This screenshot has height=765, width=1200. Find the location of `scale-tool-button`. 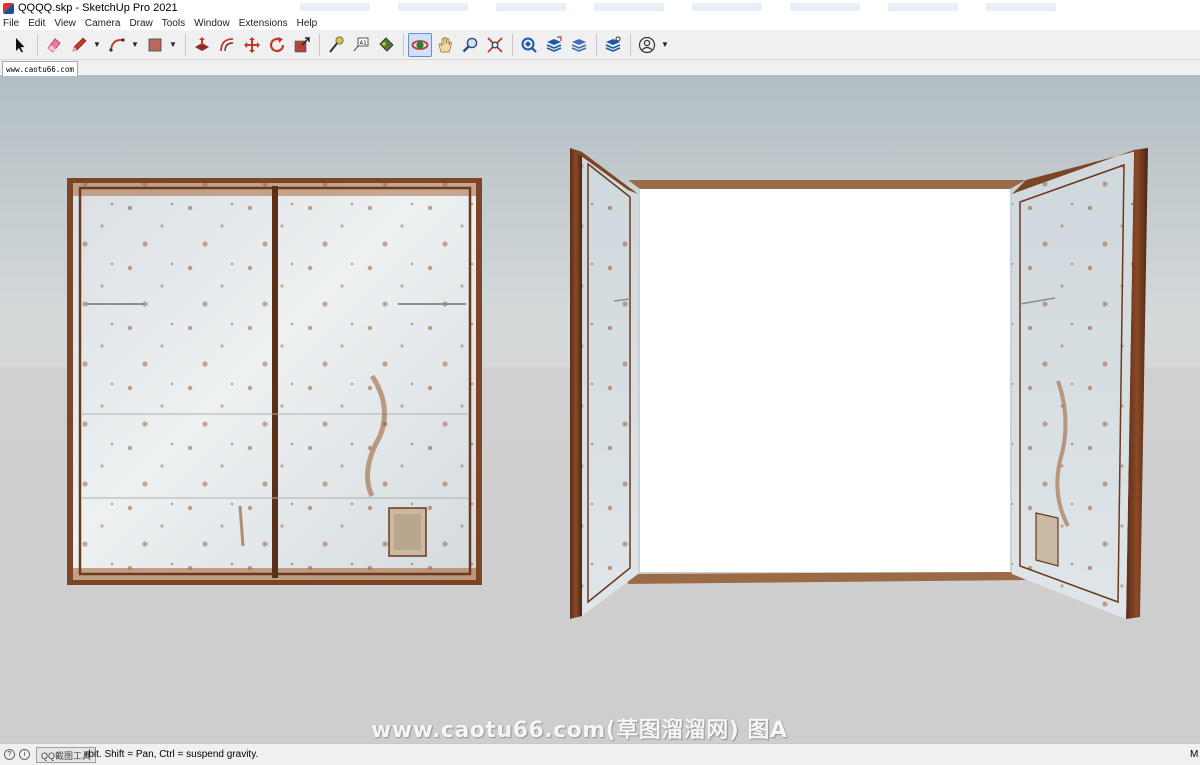

scale-tool-button is located at coordinates (302, 45).